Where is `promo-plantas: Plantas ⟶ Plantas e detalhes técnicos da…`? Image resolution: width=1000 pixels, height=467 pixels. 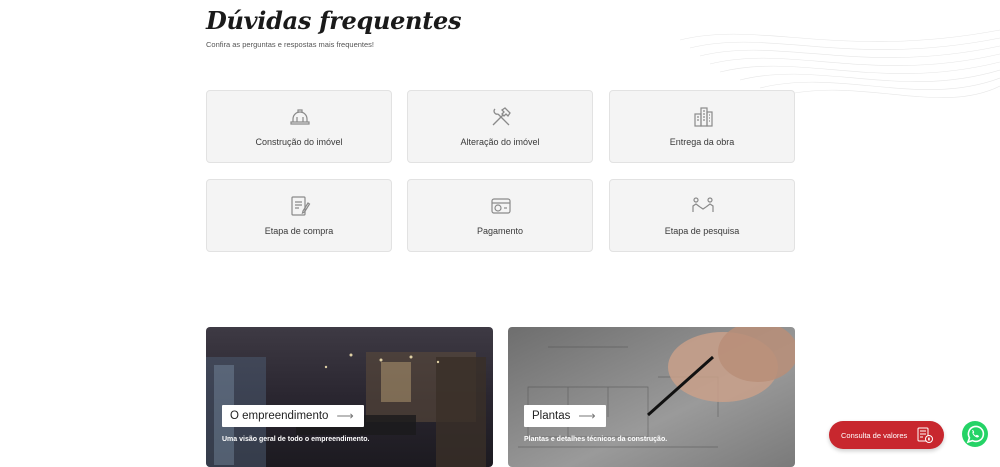 promo-plantas: Plantas ⟶ Plantas e detalhes técnicos da… is located at coordinates (651, 397).